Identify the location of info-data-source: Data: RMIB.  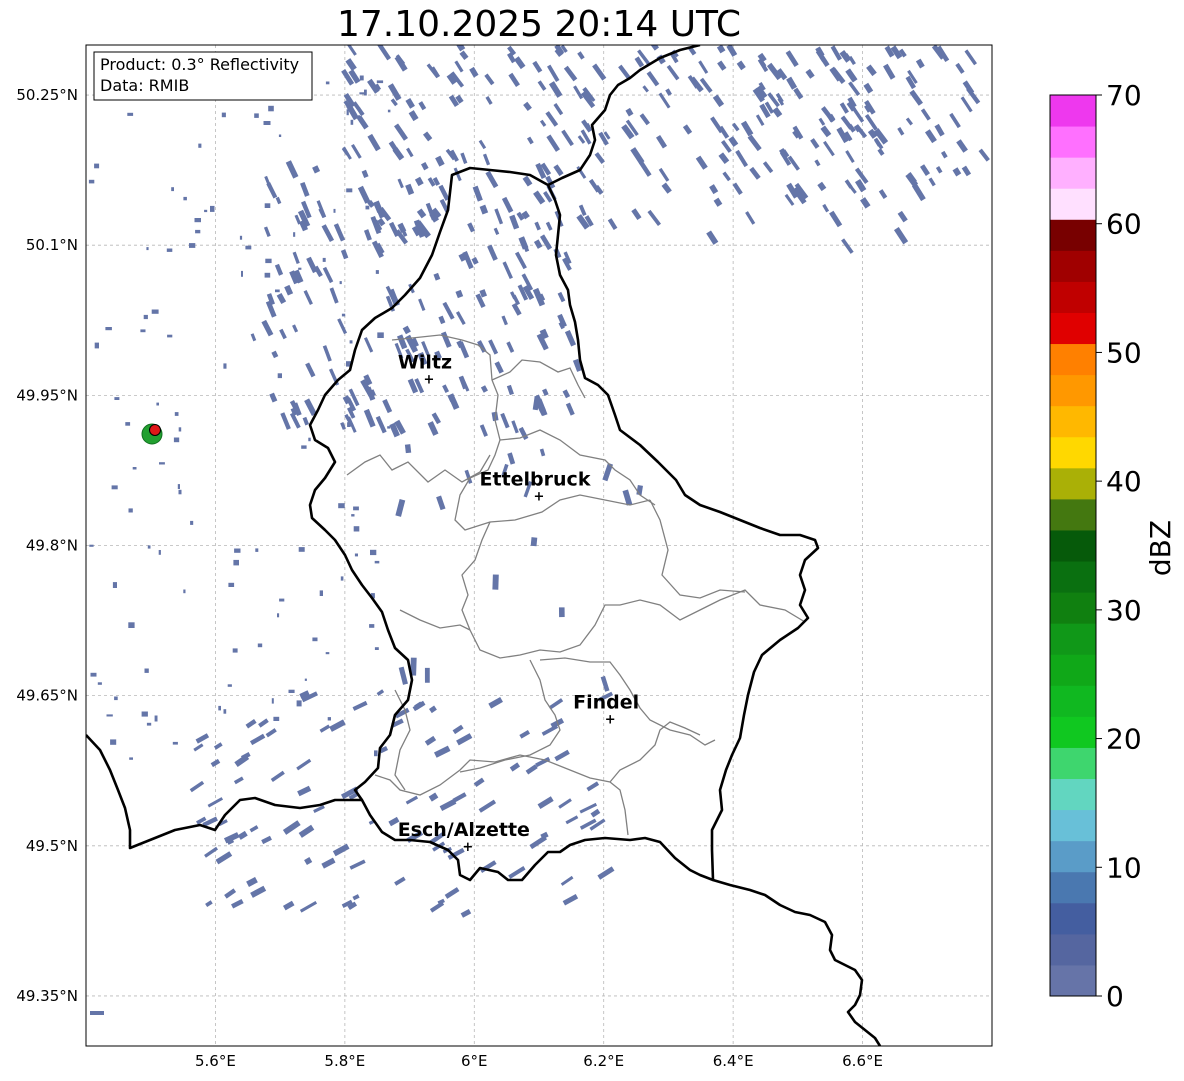
(144, 85).